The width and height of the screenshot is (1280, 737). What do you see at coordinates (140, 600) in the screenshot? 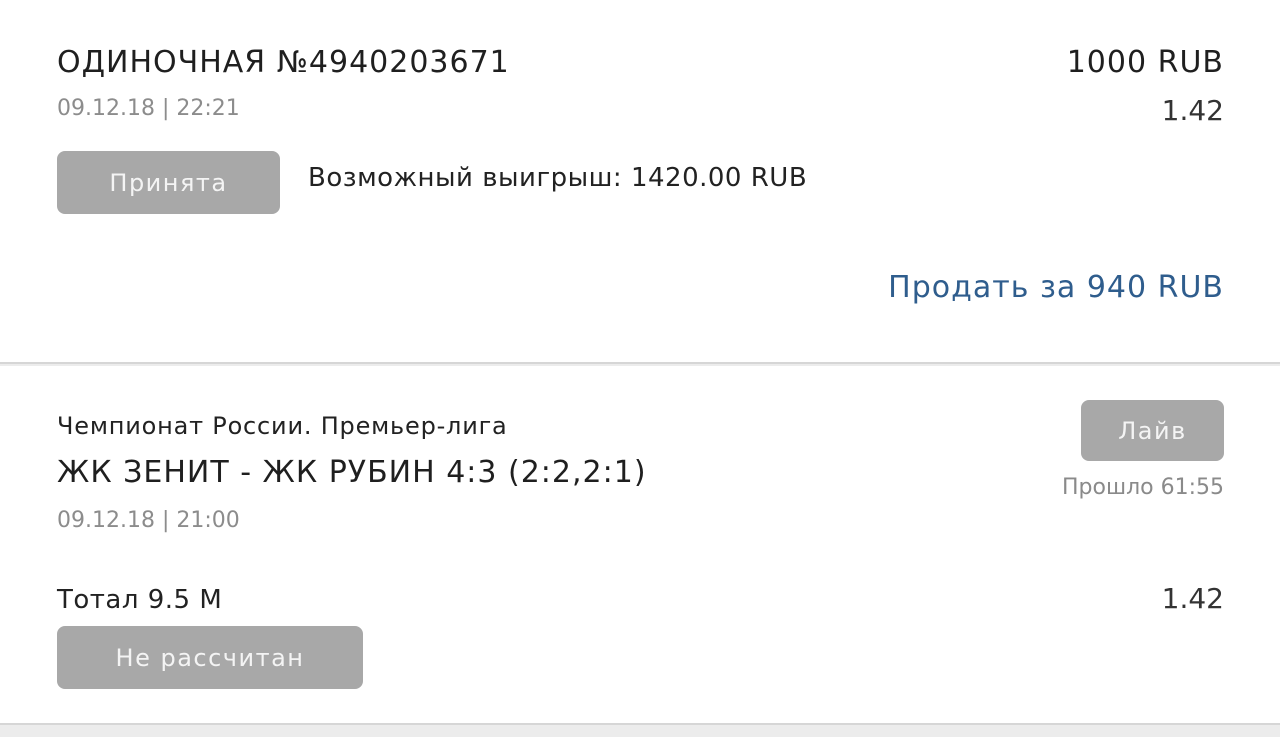
I see `market-name: Тотал 9.5 М` at bounding box center [140, 600].